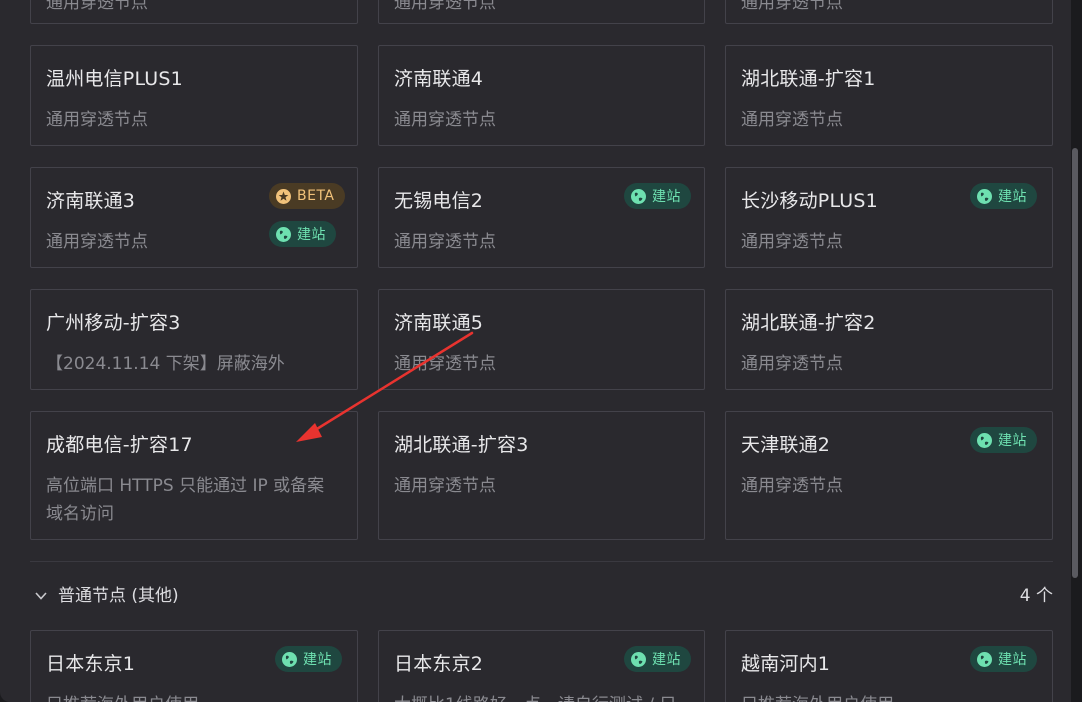 Image resolution: width=1082 pixels, height=702 pixels. Describe the element at coordinates (165, 364) in the screenshot. I see `node-description: 【2024.11.14 下架】屏蔽海外` at that location.